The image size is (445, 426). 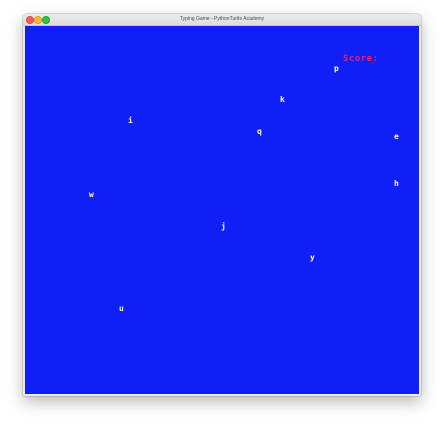 What do you see at coordinates (121, 308) in the screenshot?
I see `falling-letter-u: u` at bounding box center [121, 308].